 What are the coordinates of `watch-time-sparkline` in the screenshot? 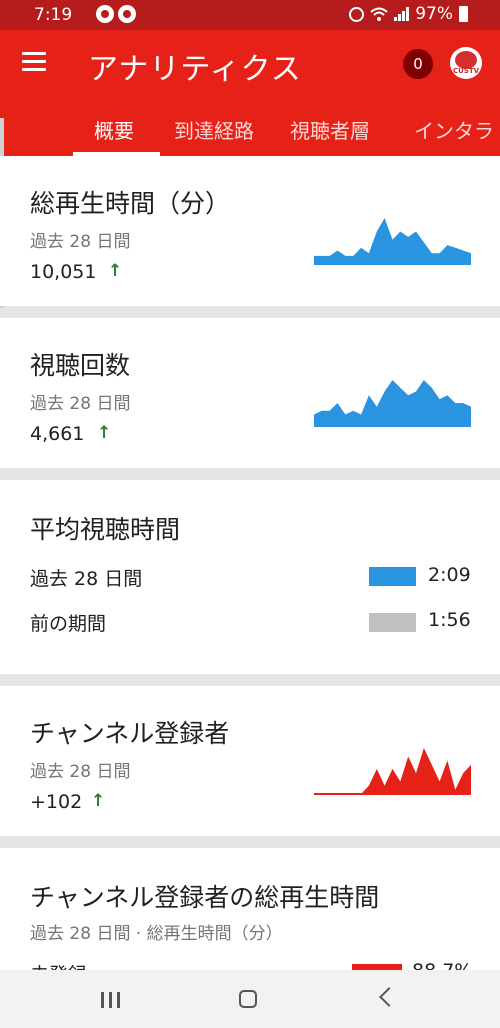 It's located at (392, 241).